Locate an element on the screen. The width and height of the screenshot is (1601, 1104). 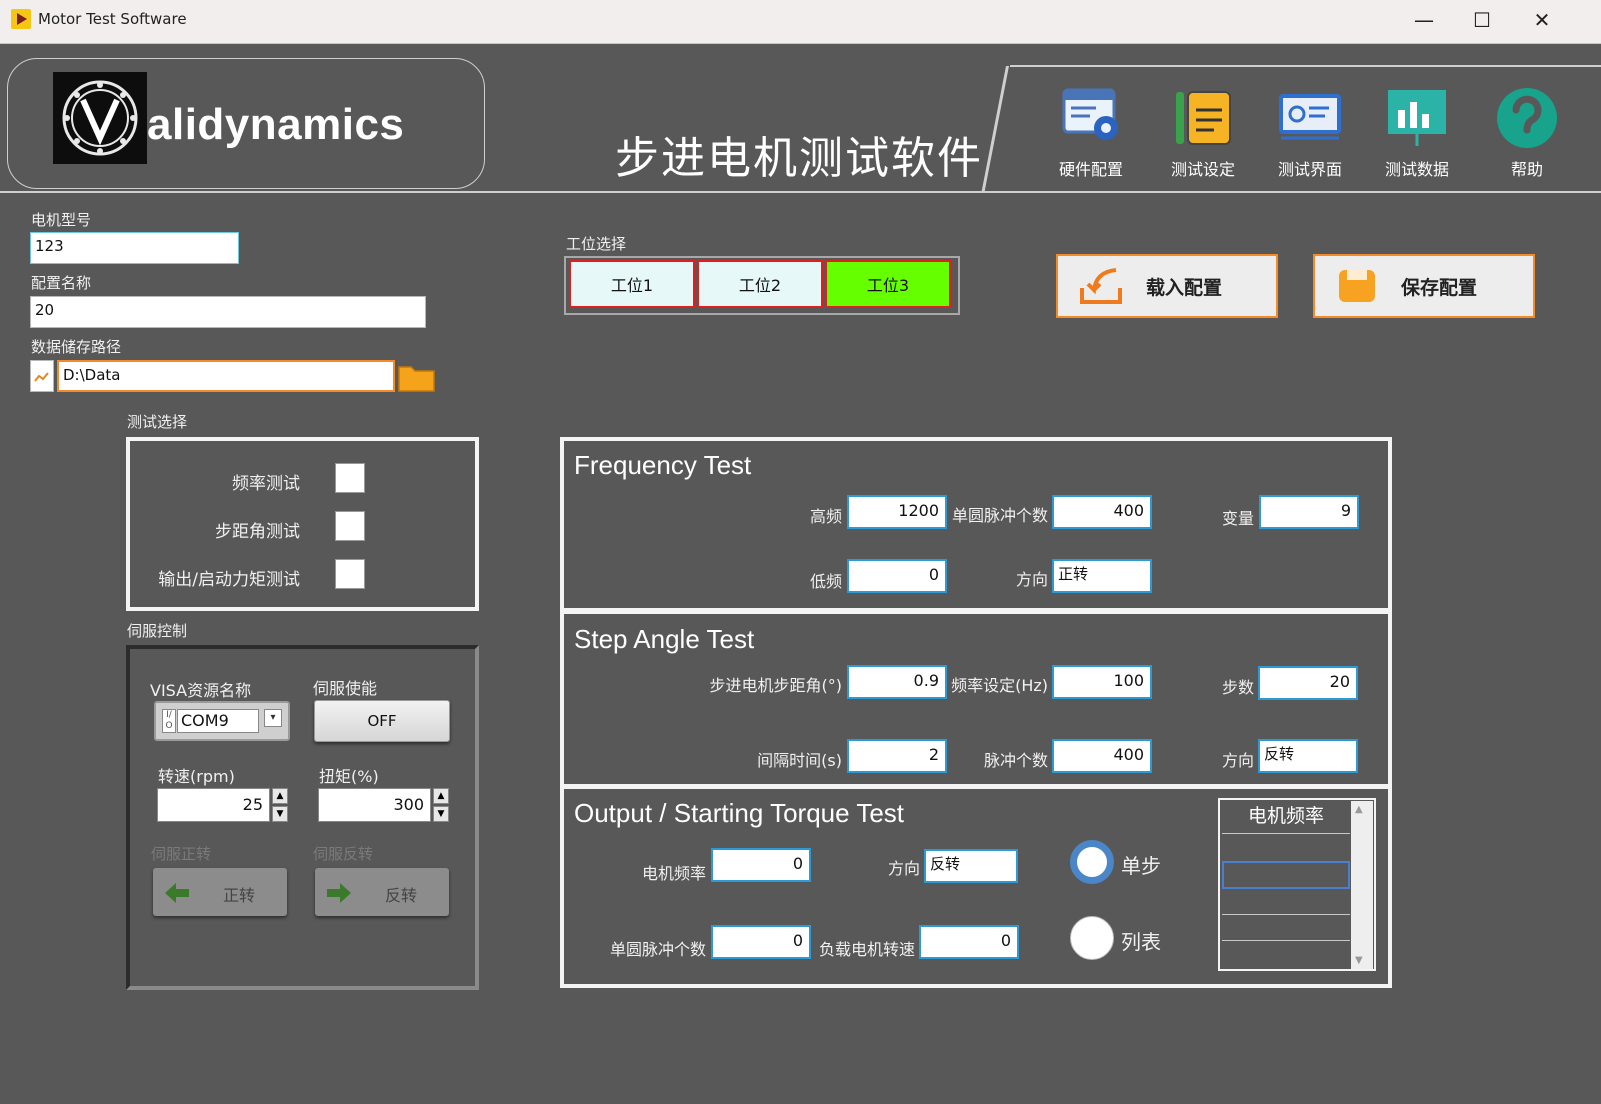
load-icon is located at coordinates (1101, 286).